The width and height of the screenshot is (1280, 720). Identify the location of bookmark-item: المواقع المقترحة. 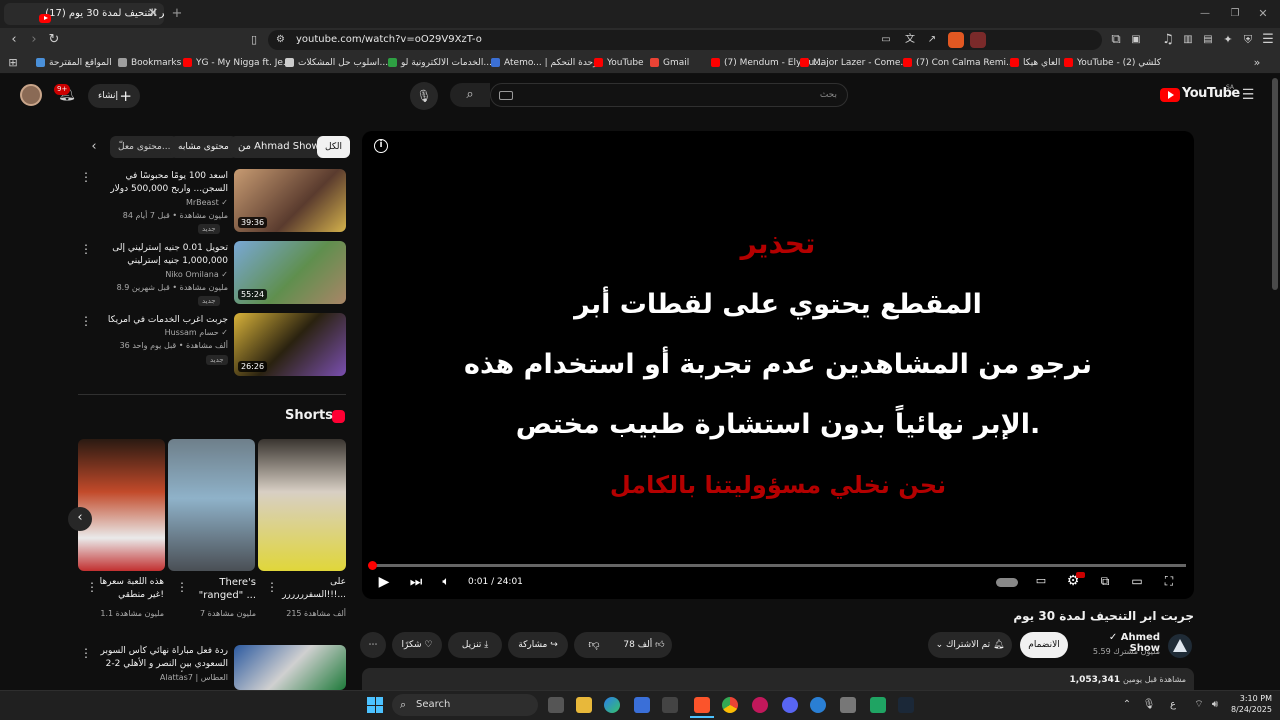
(74, 63).